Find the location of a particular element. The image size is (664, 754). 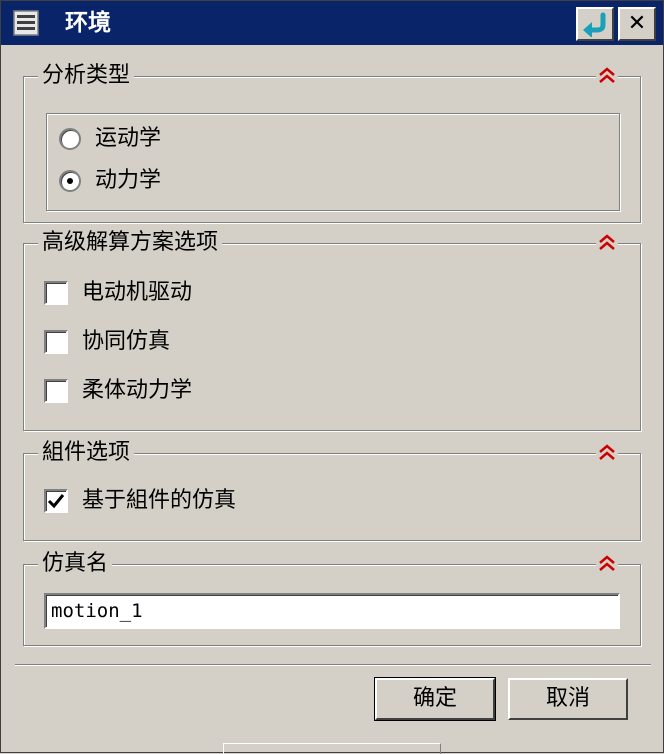

cancel-button: 取消 is located at coordinates (568, 699).